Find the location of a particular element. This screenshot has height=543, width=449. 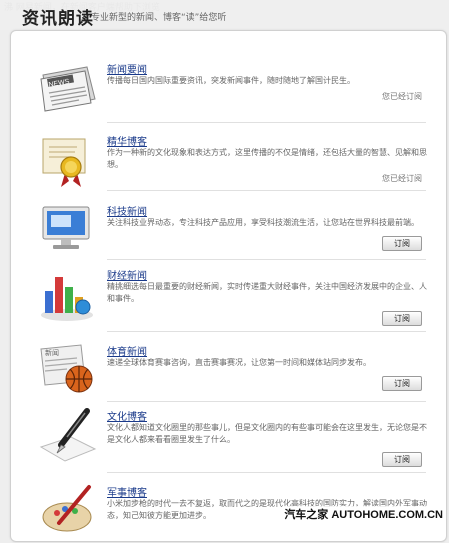

bar-chart-icon is located at coordinates (68, 295).